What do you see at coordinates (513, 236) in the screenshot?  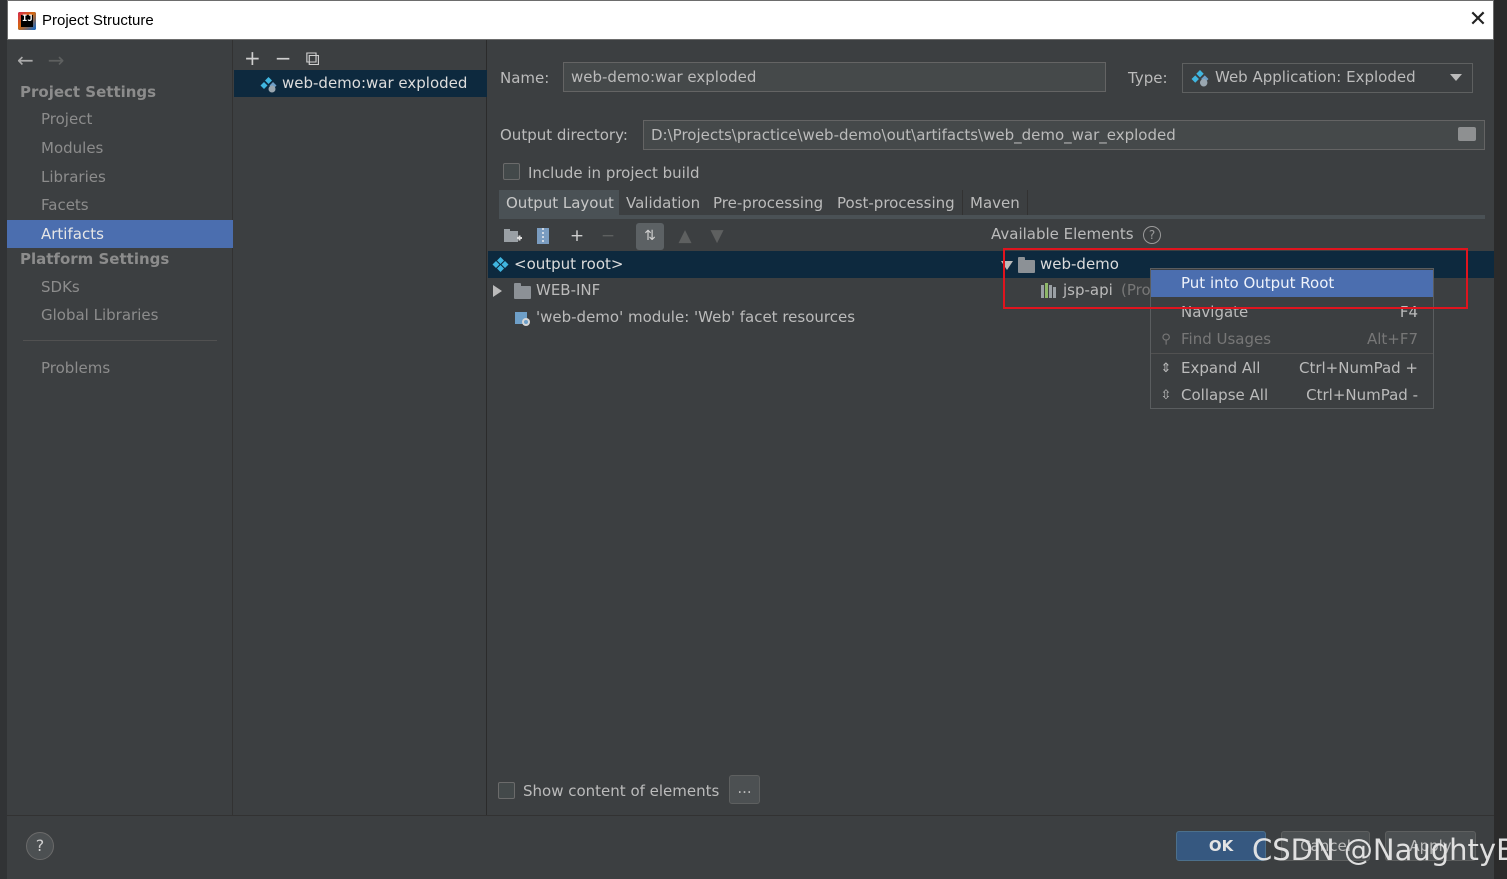 I see `new-directory-icon` at bounding box center [513, 236].